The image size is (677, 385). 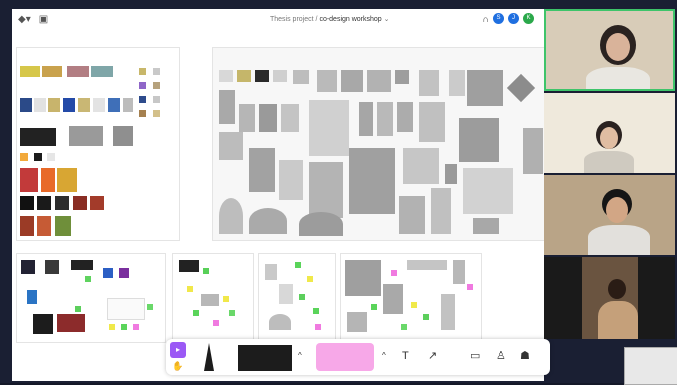 I want to click on stamp-icon: ♙, so click(x=501, y=356).